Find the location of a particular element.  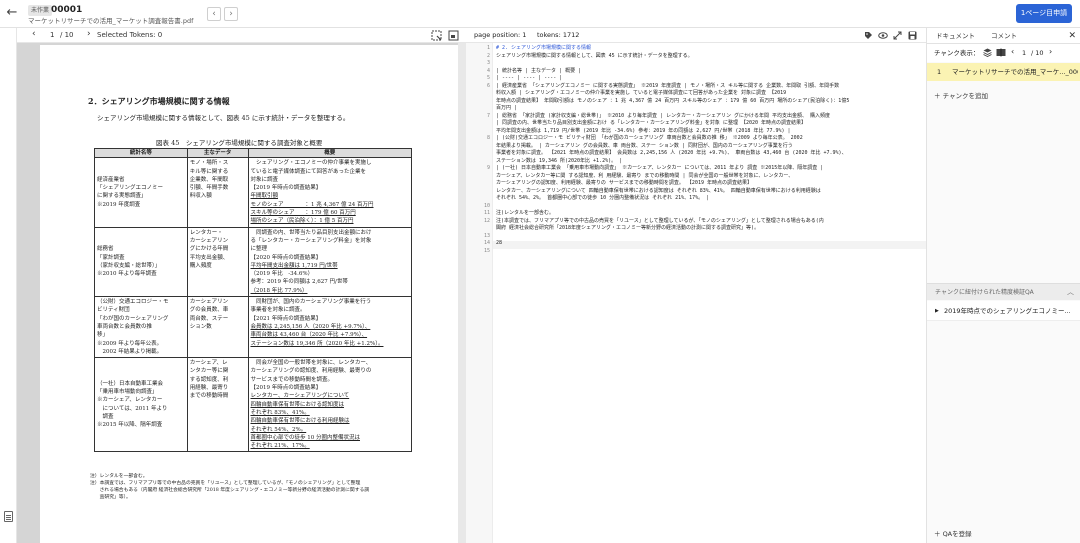

pdf-next-page-icon: › is located at coordinates (89, 34).